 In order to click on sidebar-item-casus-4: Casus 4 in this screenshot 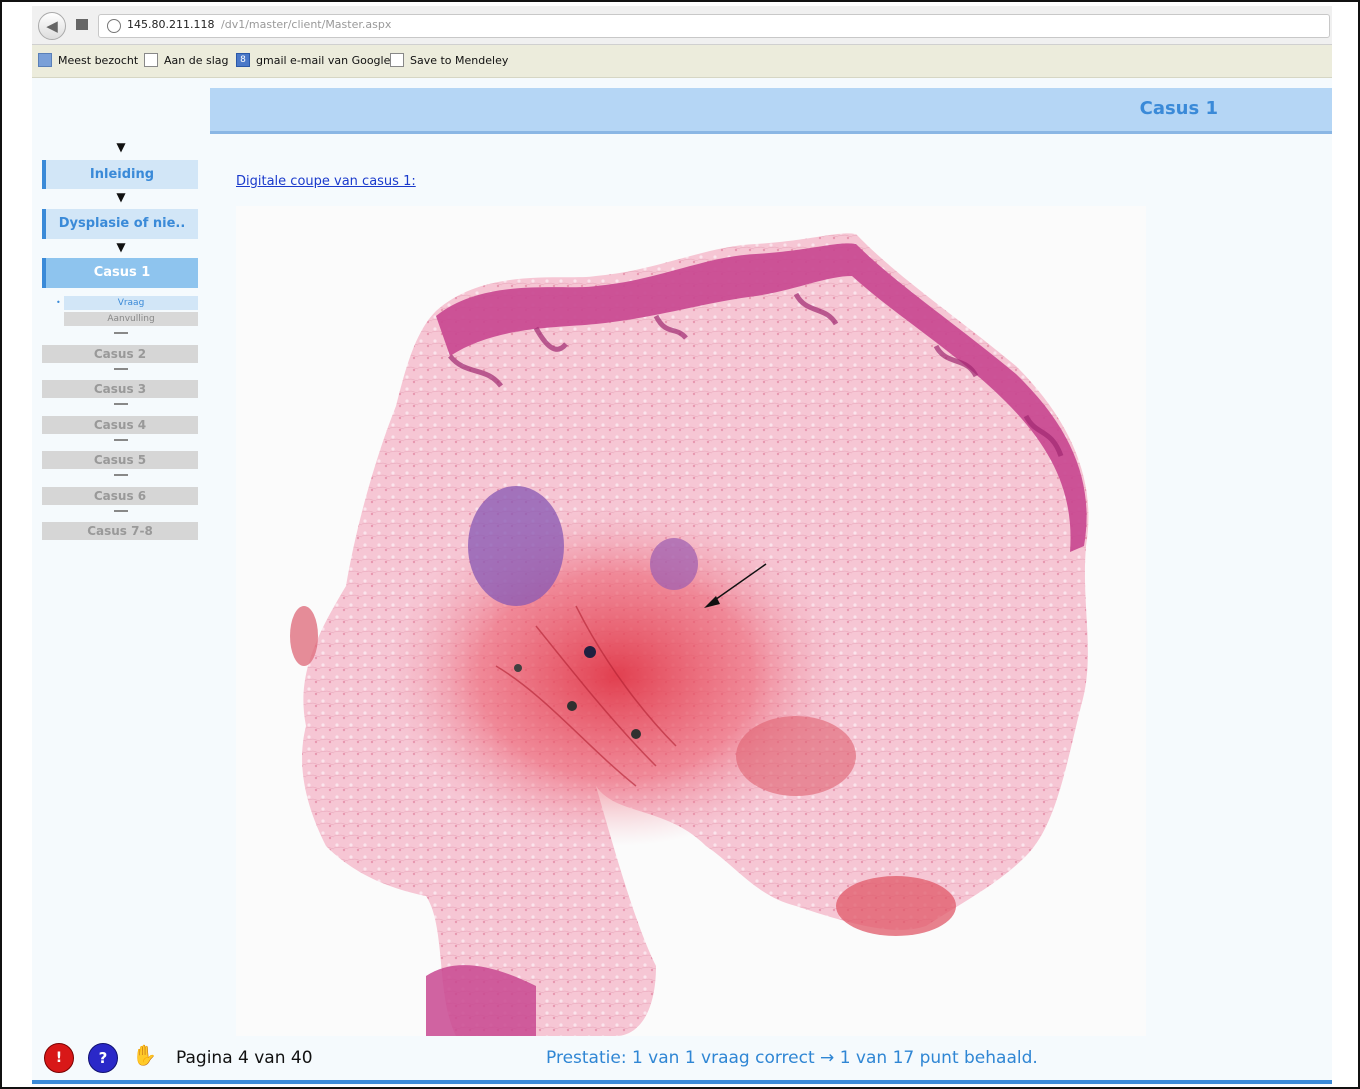, I will do `click(120, 425)`.